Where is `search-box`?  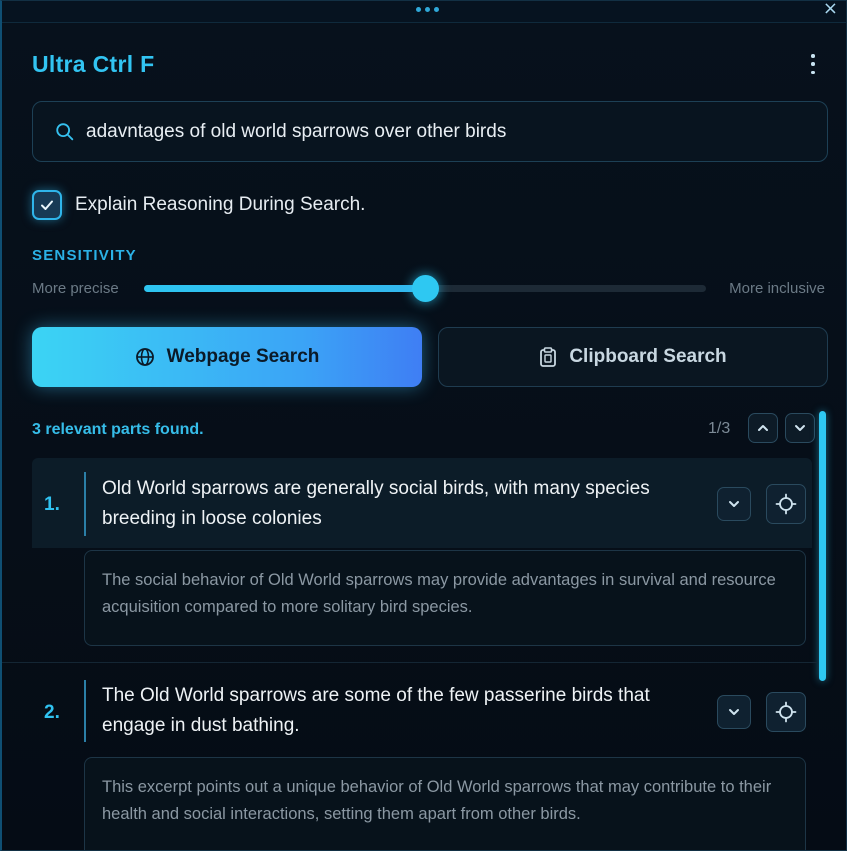
search-box is located at coordinates (430, 131).